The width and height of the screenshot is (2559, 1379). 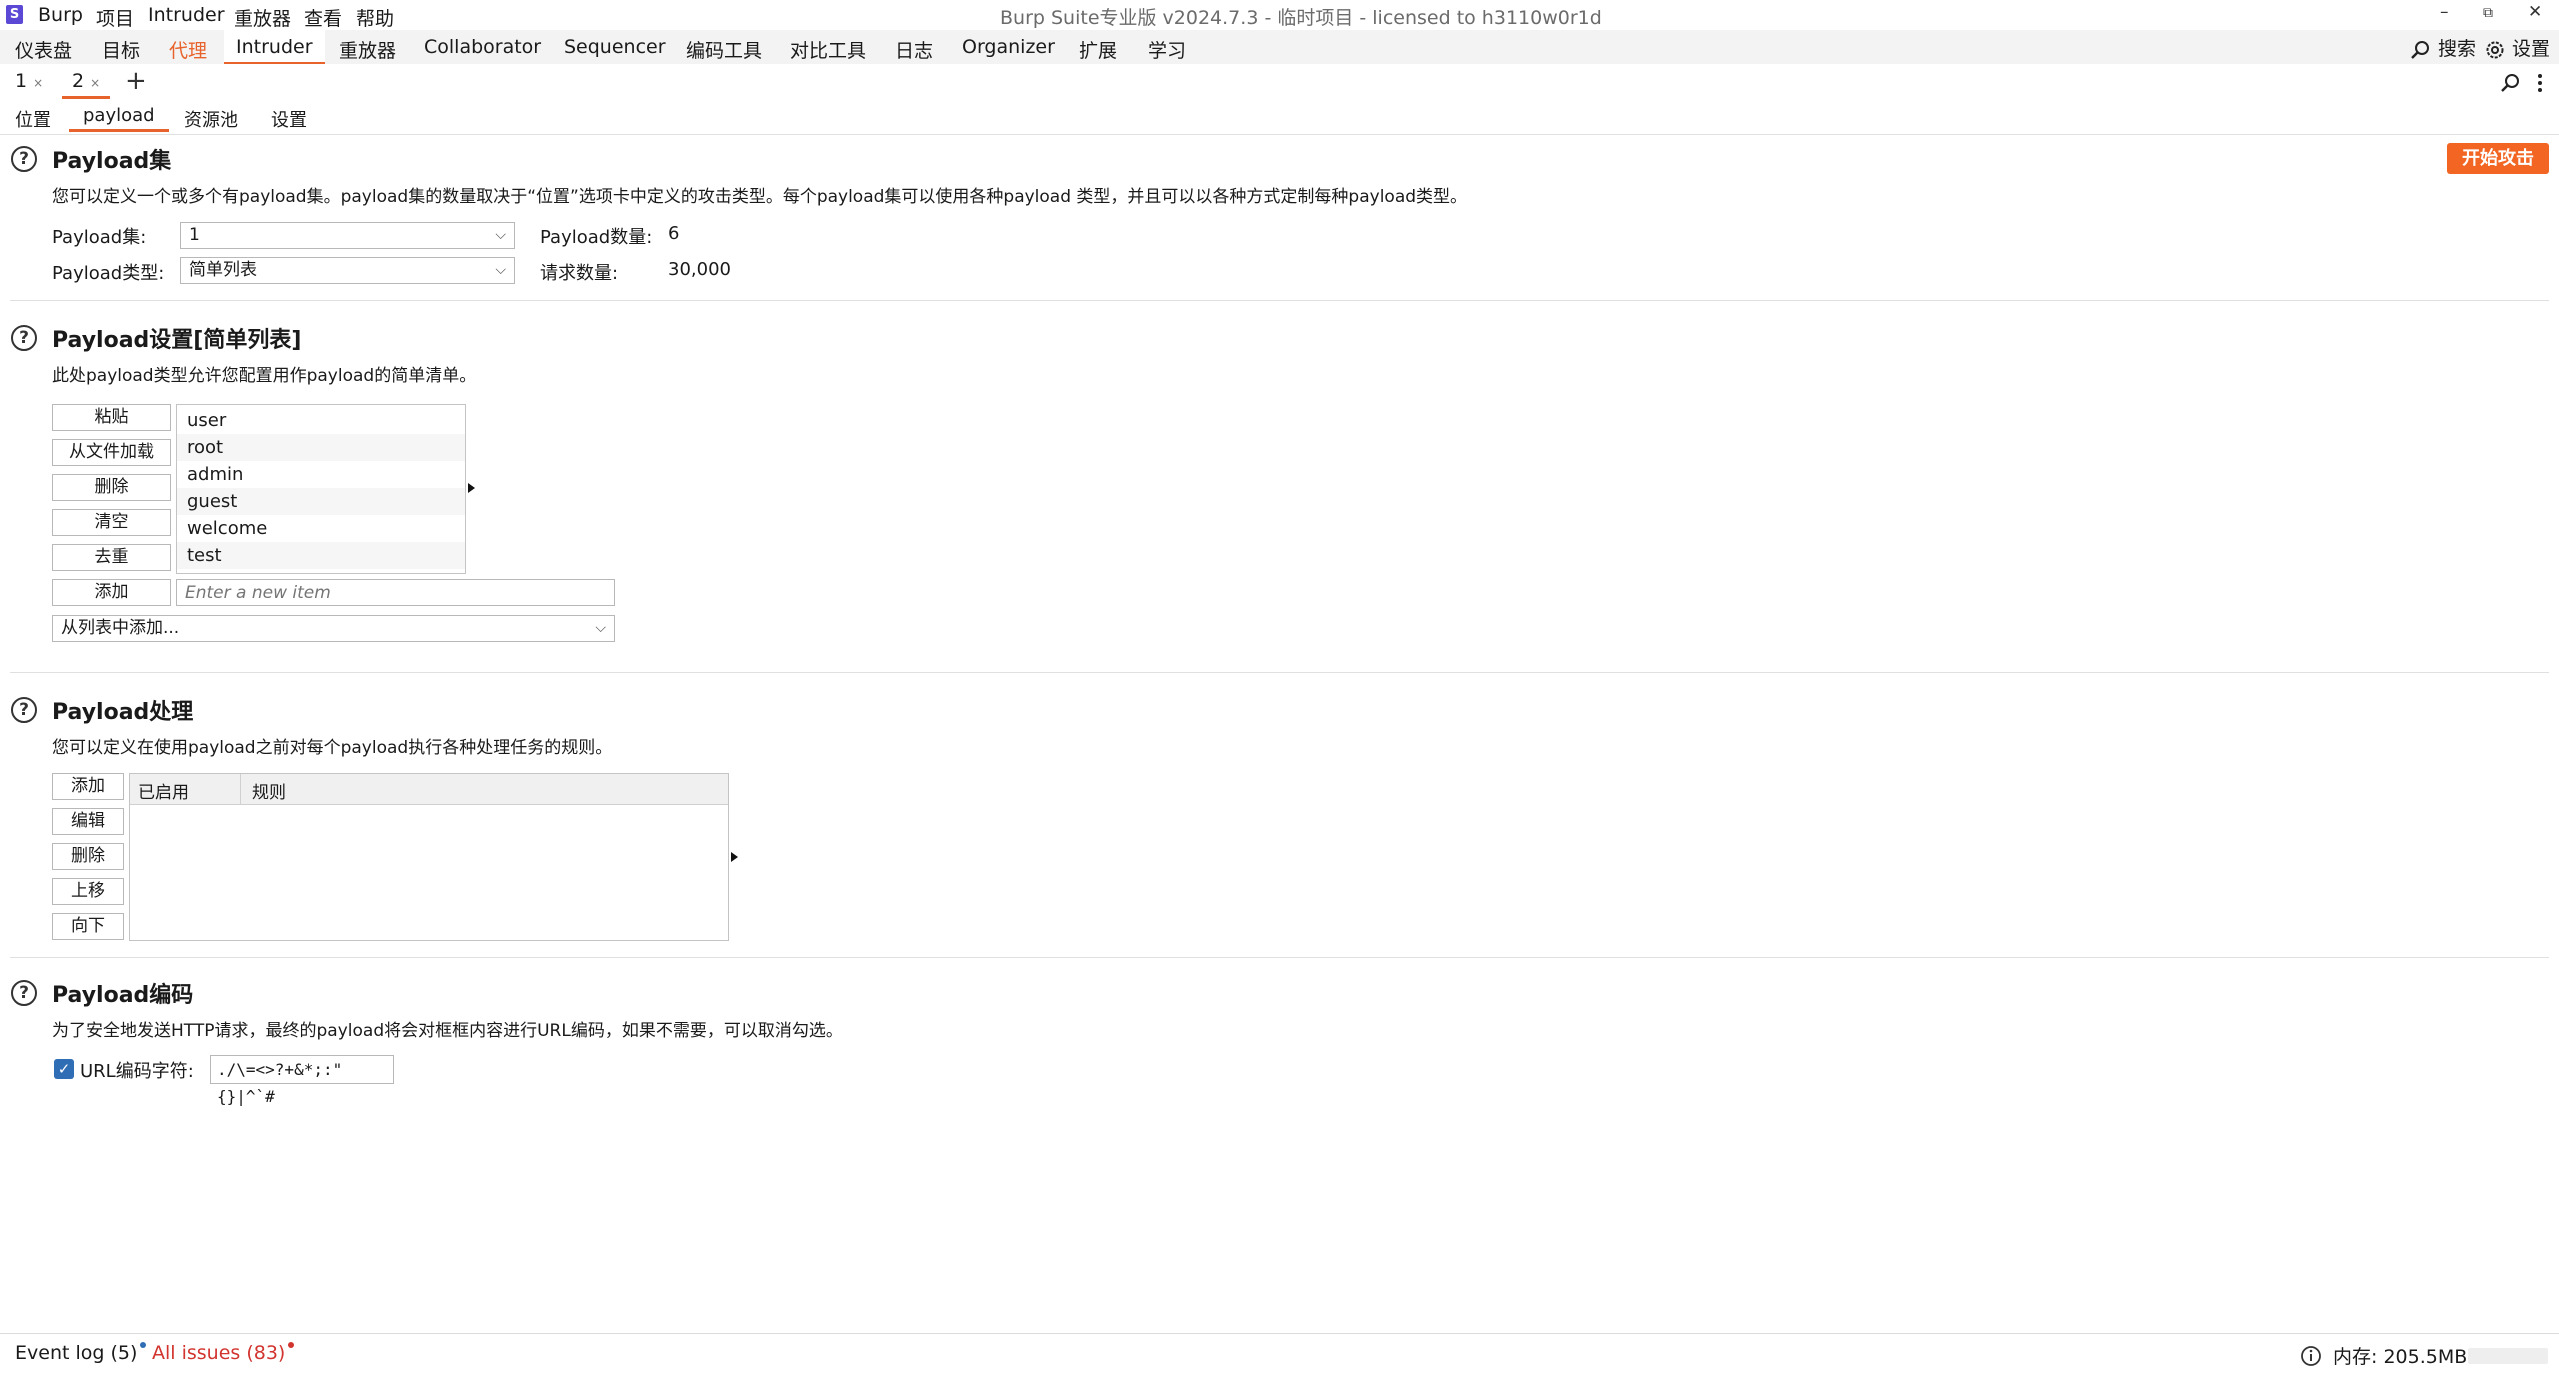 I want to click on add-rule-button: 添加, so click(x=88, y=786).